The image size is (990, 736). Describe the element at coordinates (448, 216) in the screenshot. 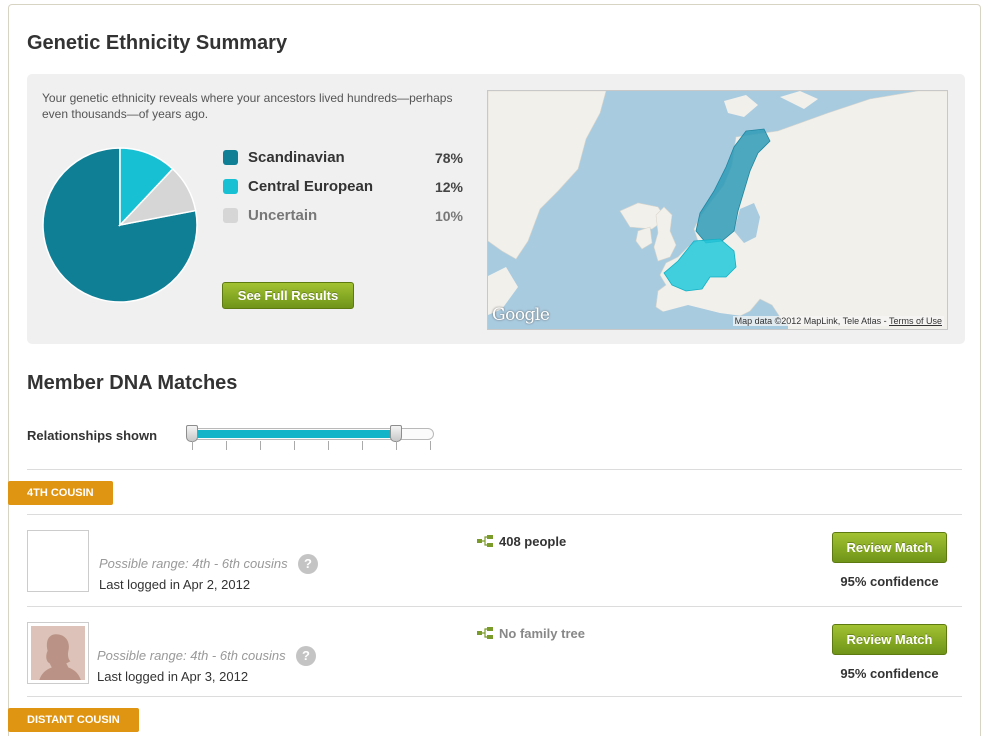

I see `legend-percent: 10%` at that location.